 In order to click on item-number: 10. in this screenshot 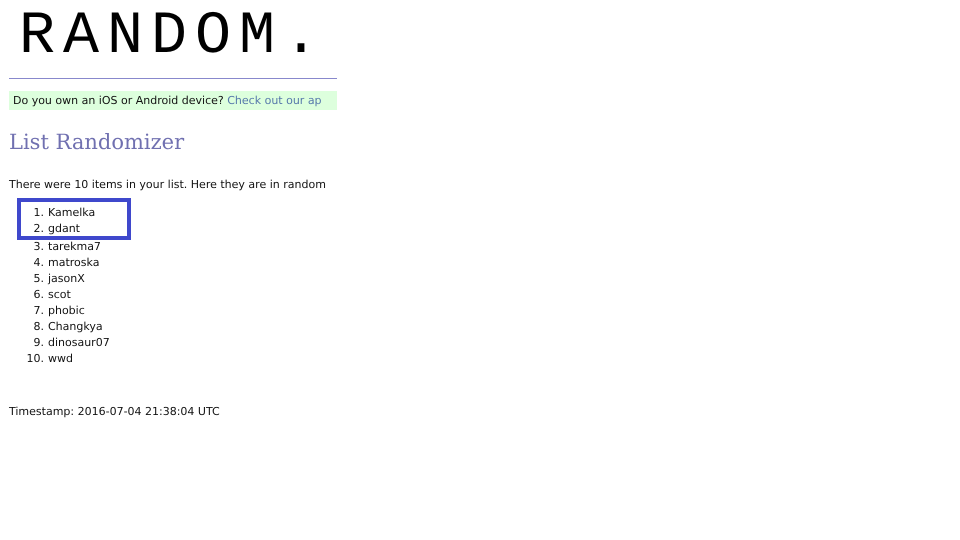, I will do `click(35, 359)`.